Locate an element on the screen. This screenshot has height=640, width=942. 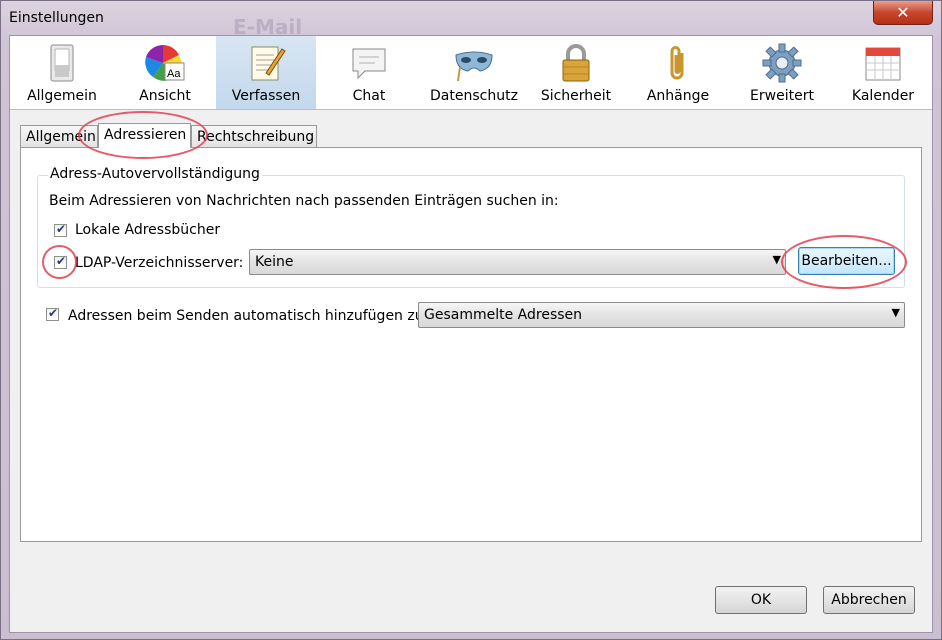
toolbar-anhaenge: Anhänge is located at coordinates (678, 72).